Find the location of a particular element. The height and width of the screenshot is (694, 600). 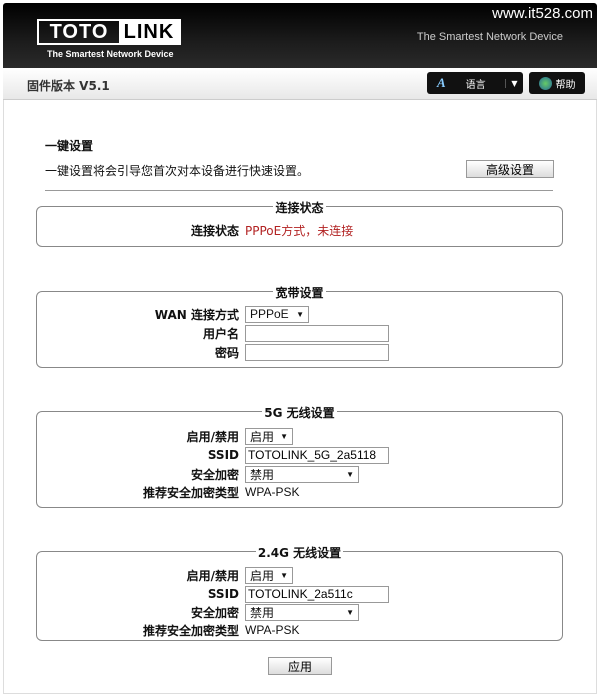

page-title: 一键设置 is located at coordinates (69, 146).